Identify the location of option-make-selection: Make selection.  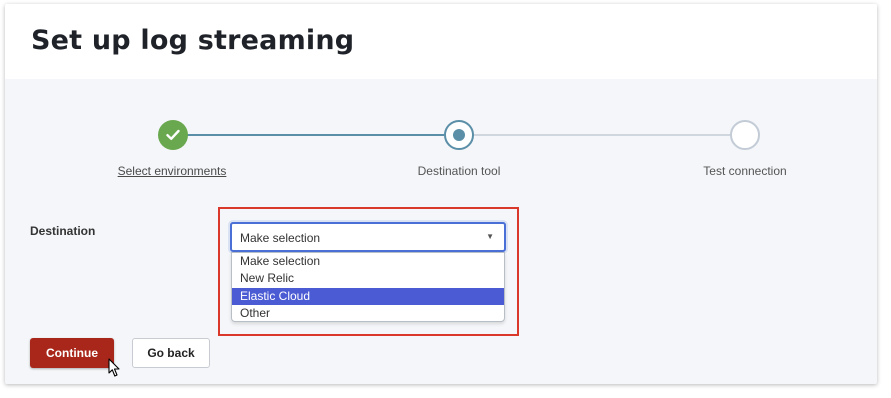
(368, 261).